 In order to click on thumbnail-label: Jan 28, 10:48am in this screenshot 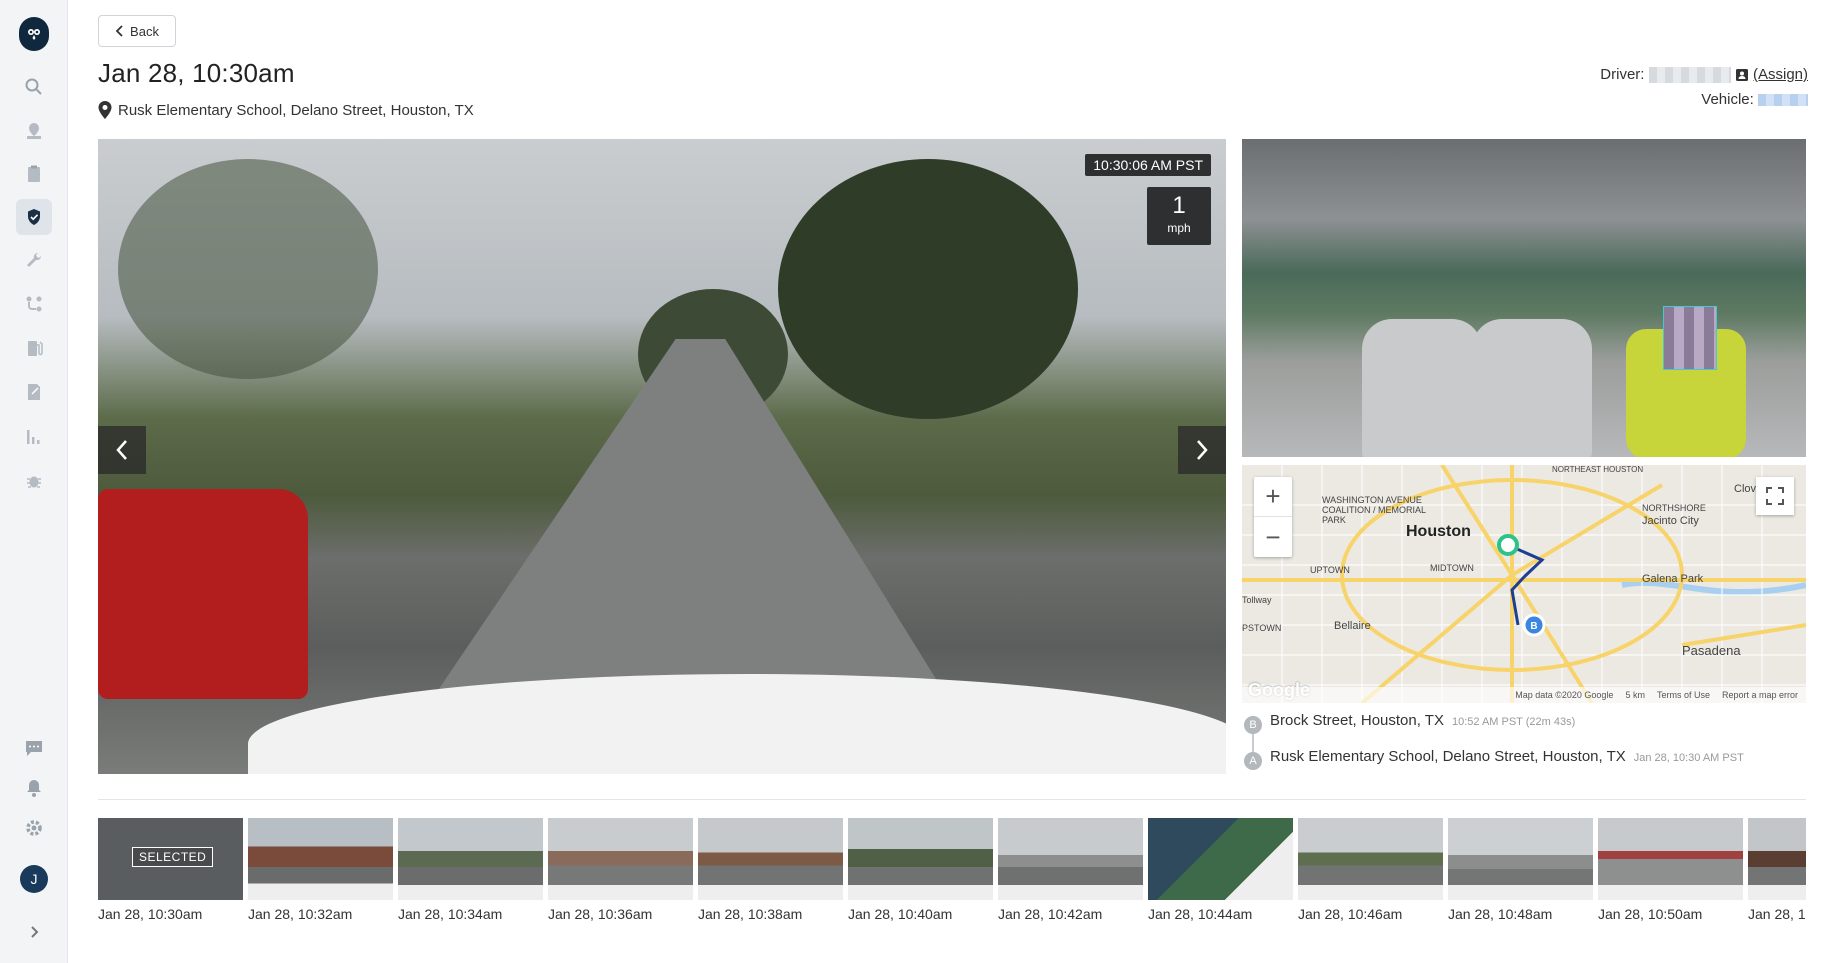, I will do `click(1500, 914)`.